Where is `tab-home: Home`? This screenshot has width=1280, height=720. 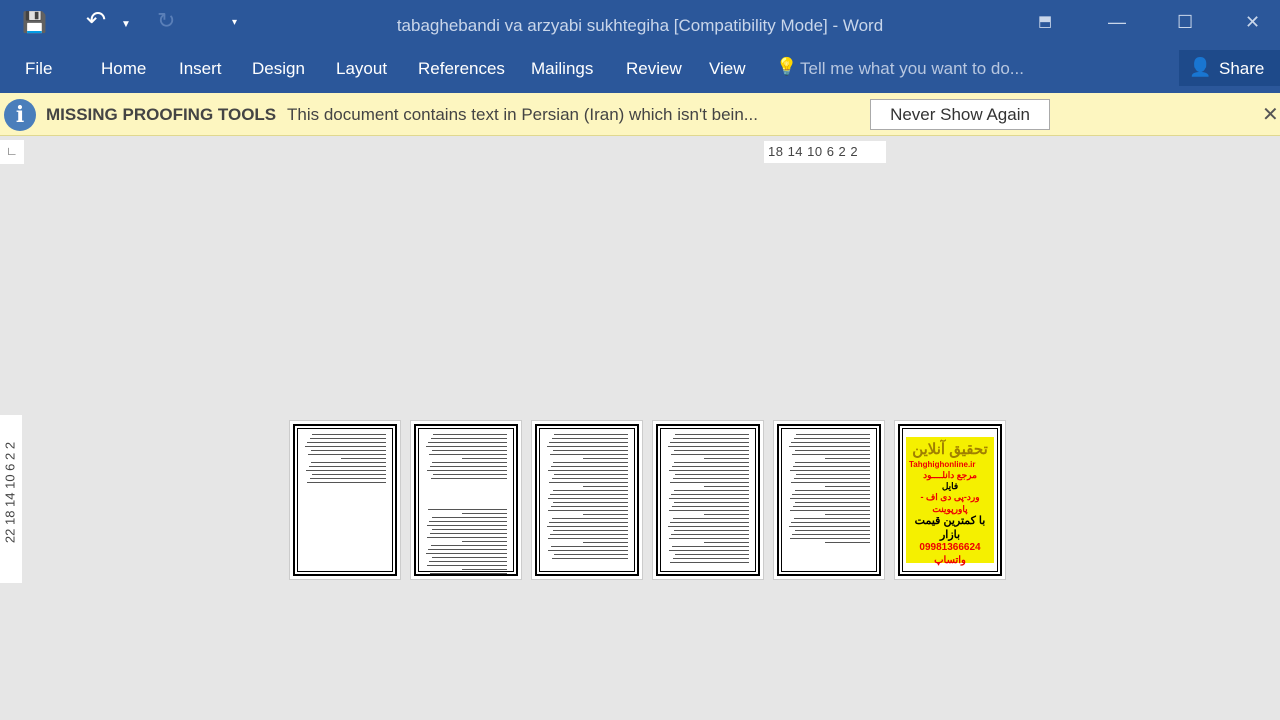
tab-home: Home is located at coordinates (123, 69).